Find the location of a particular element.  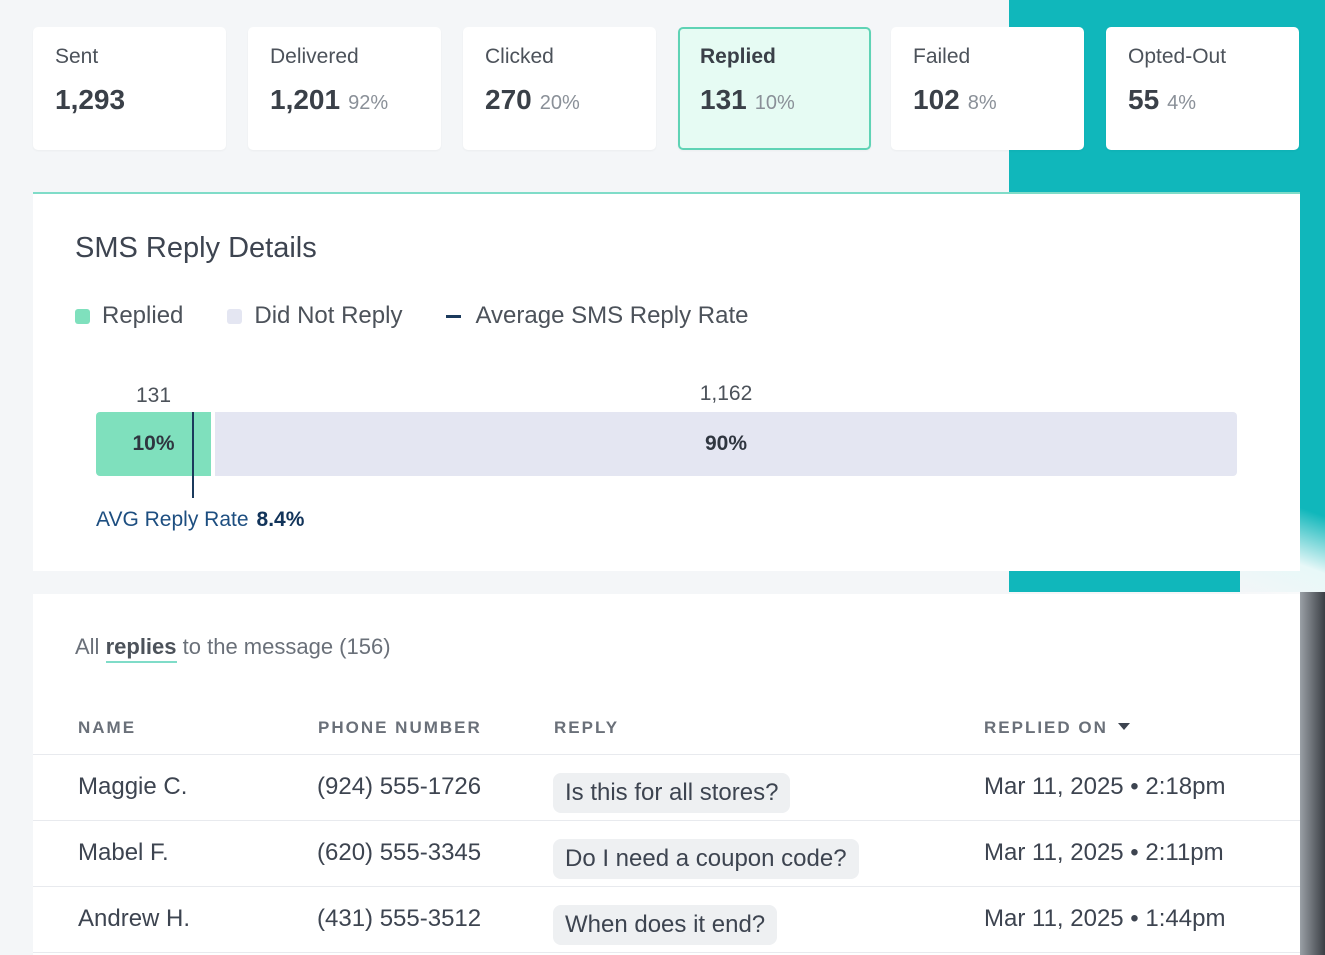

column-header-phone: PHONE NUMBER is located at coordinates (400, 728).